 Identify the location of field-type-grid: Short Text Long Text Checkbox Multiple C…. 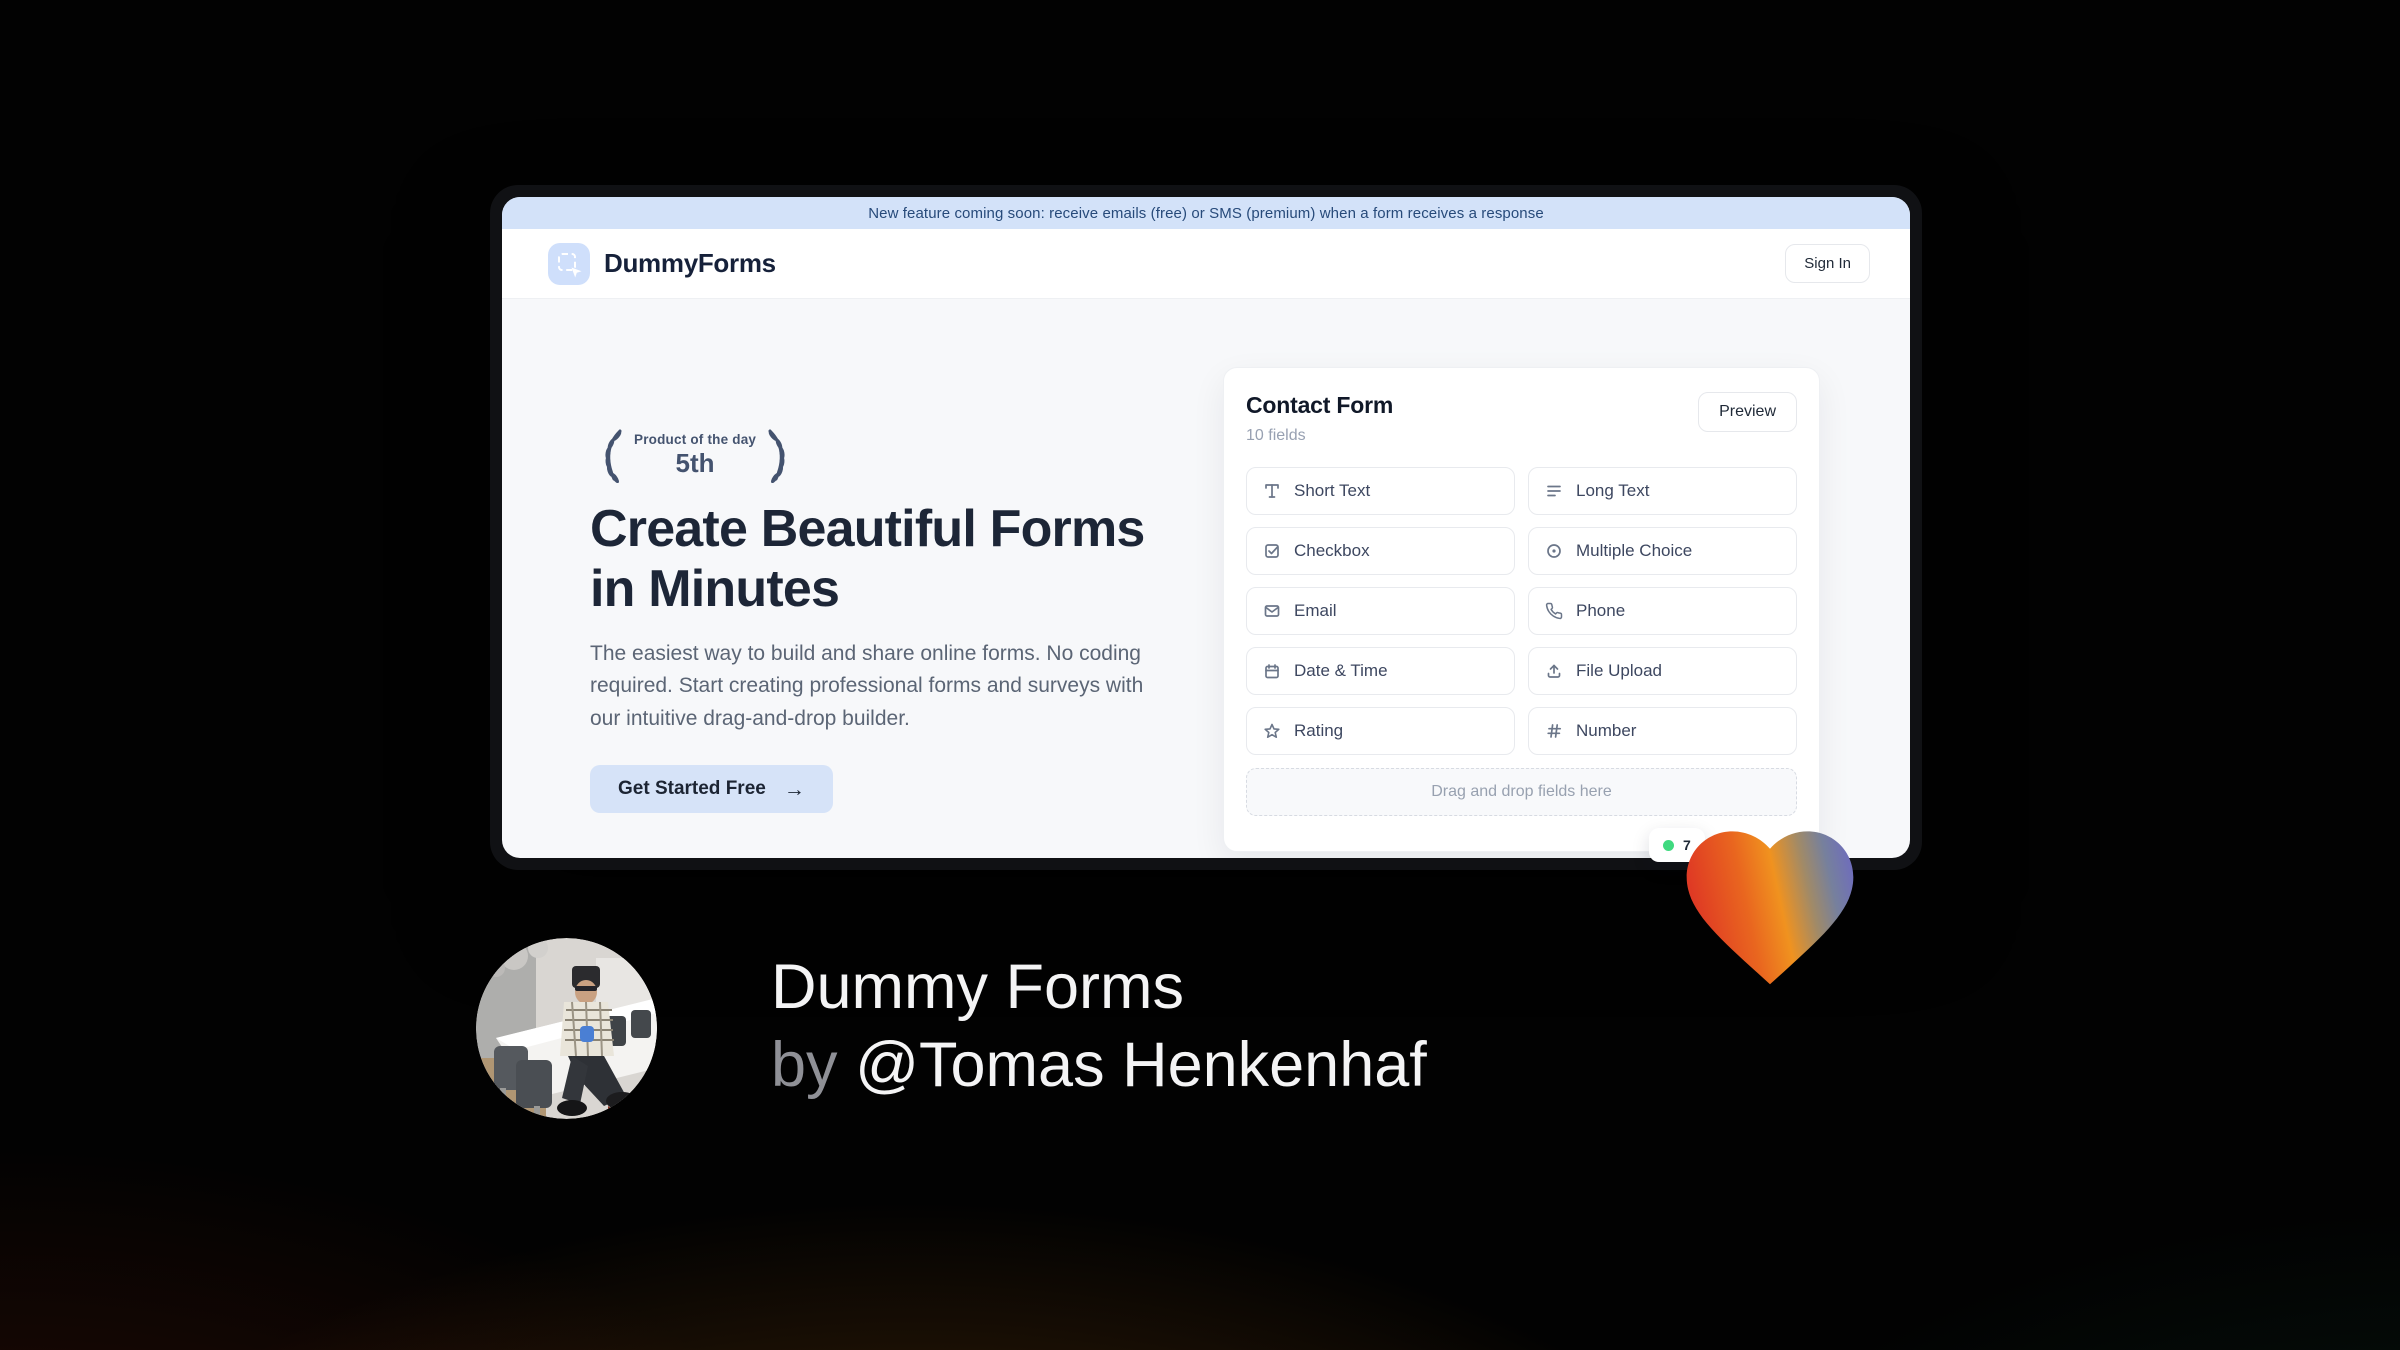
(1521, 611).